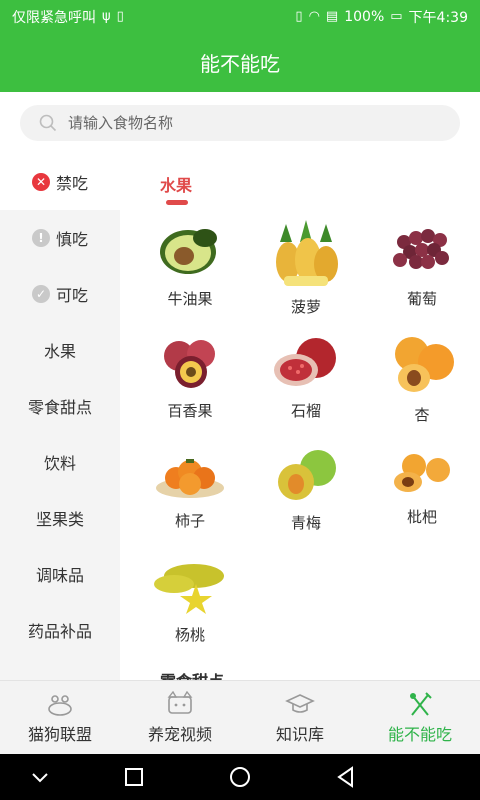  Describe the element at coordinates (424, 364) in the screenshot. I see `apricot-icon` at that location.